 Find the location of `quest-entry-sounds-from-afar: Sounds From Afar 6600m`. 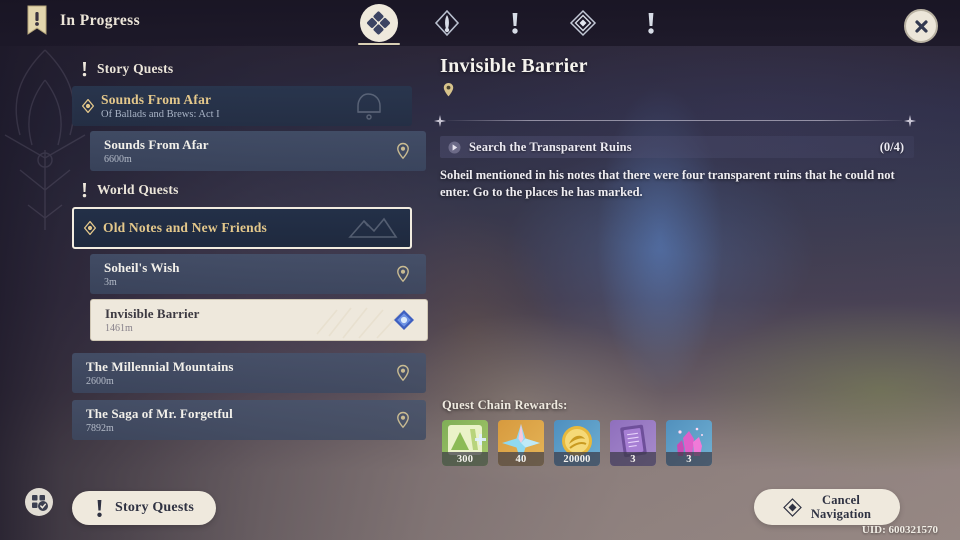

quest-entry-sounds-from-afar: Sounds From Afar 6600m is located at coordinates (258, 151).